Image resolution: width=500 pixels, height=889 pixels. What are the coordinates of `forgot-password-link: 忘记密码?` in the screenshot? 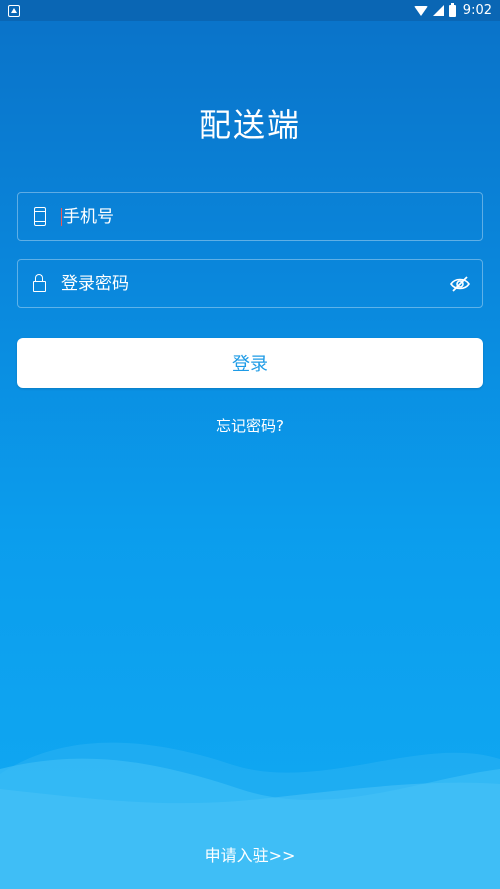 It's located at (250, 425).